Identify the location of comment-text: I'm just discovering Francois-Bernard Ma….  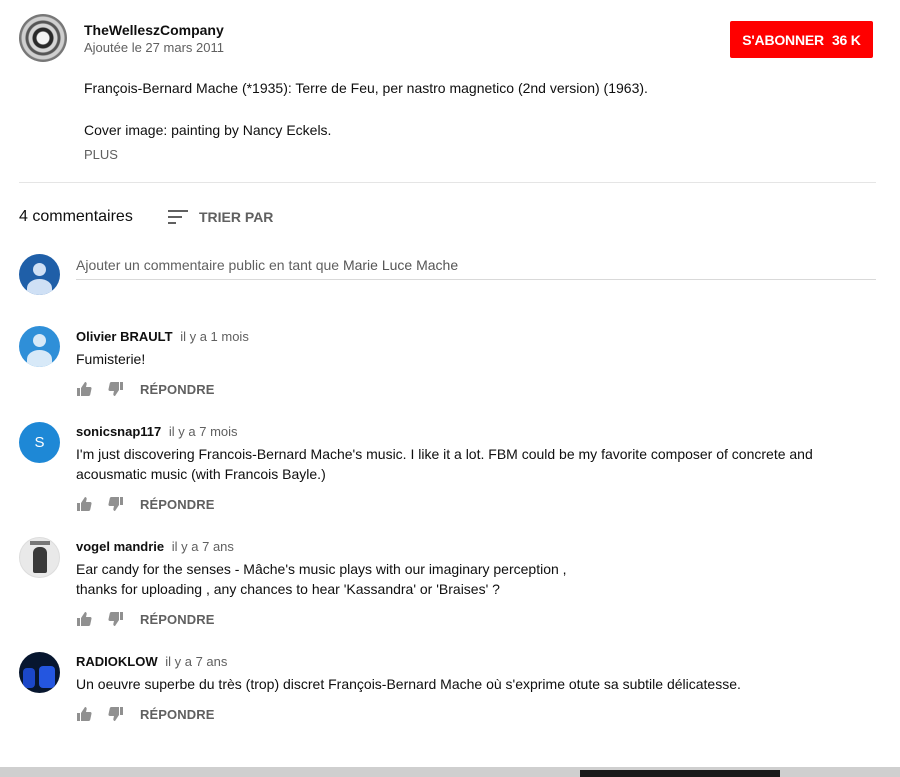
(444, 454).